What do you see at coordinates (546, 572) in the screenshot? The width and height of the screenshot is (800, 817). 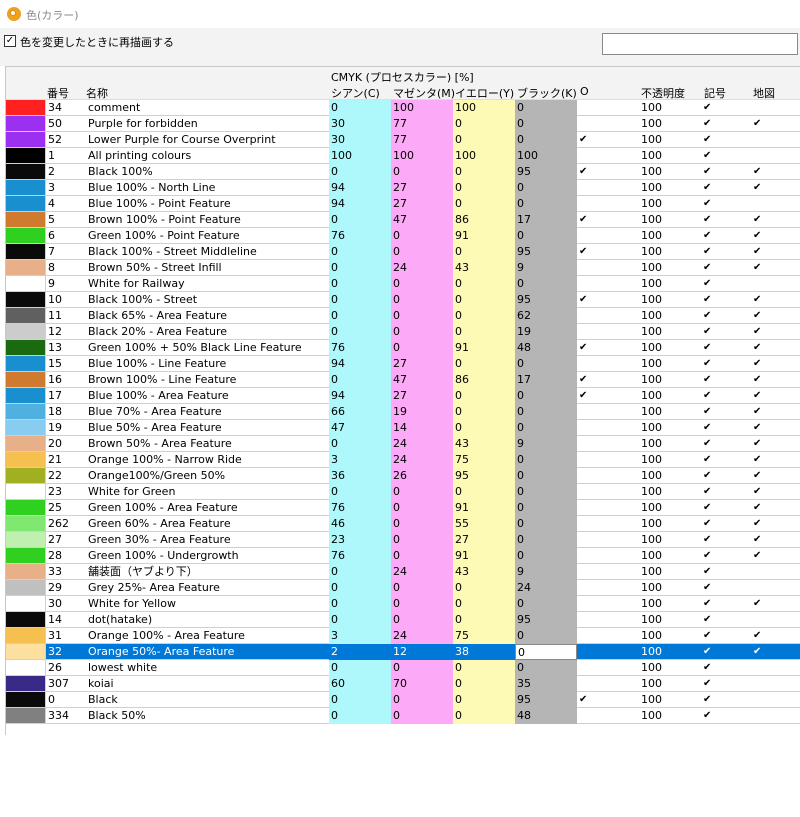 I see `black-cell: 9` at bounding box center [546, 572].